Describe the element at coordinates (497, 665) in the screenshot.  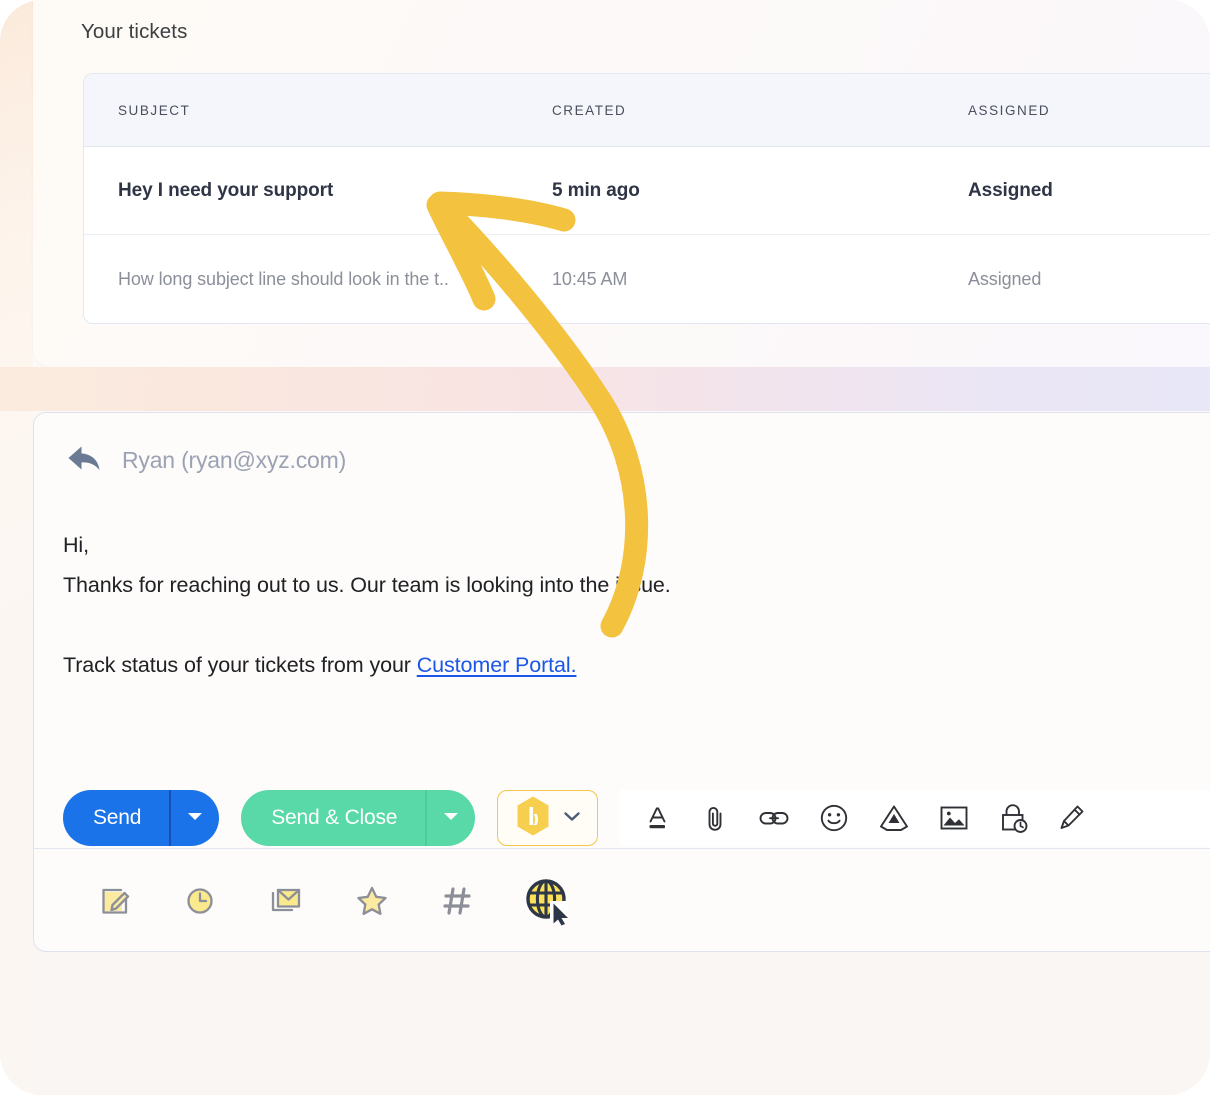
I see `customer-portal-link: Customer Portal.` at that location.